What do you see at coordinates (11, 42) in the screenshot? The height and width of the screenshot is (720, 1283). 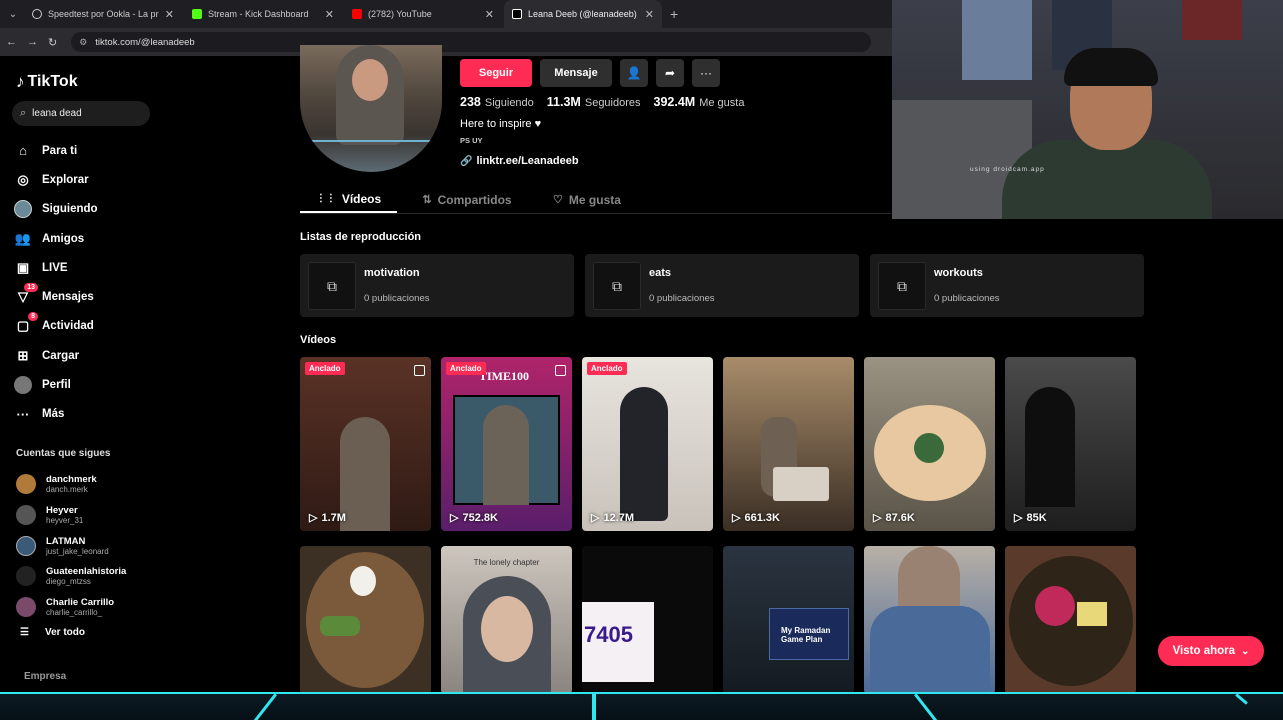 I see `back-icon: ←` at bounding box center [11, 42].